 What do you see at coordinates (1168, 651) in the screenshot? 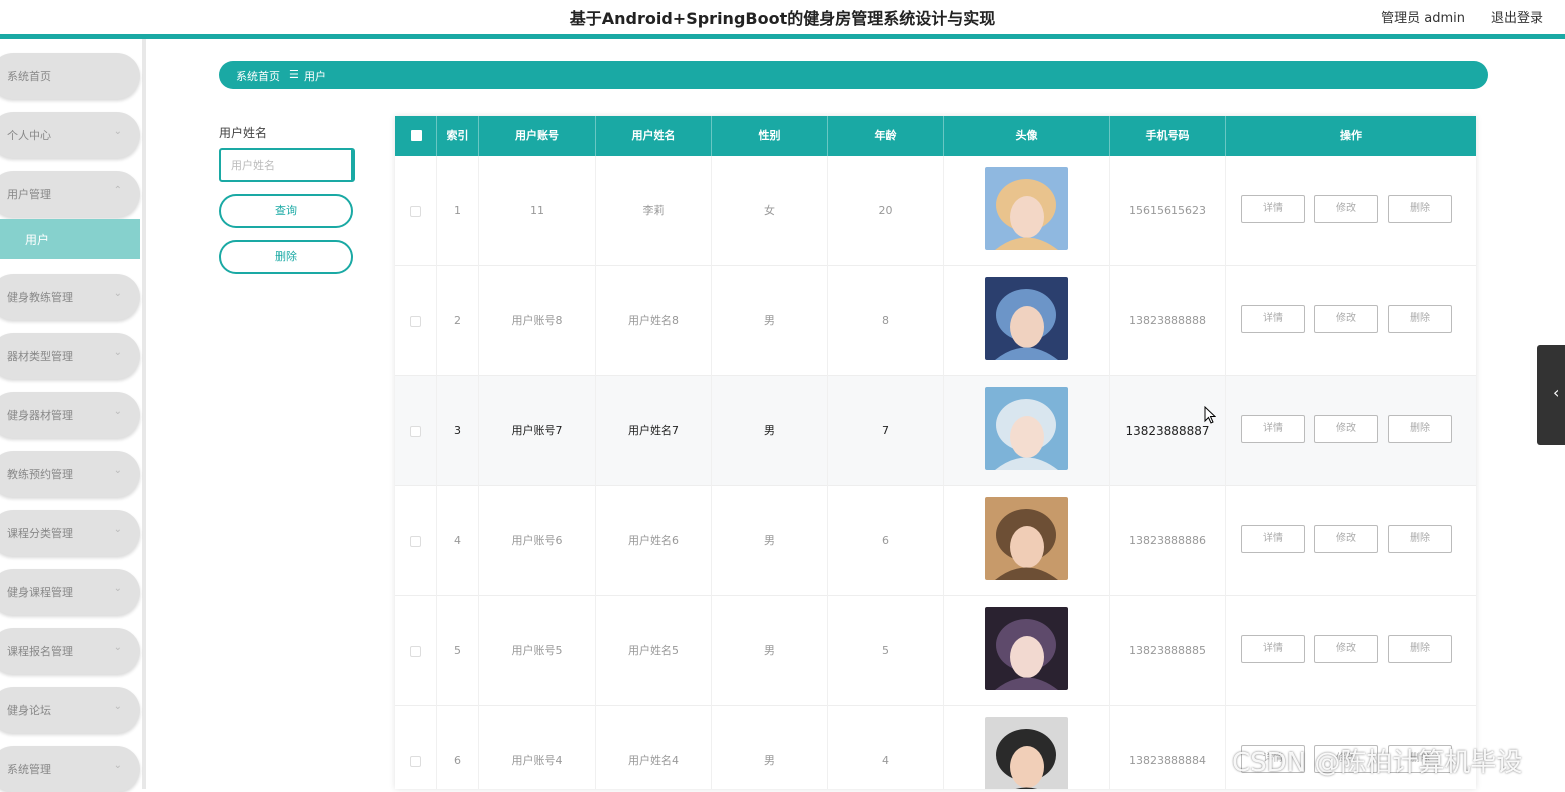
I see `cell-phone: 13823888885` at bounding box center [1168, 651].